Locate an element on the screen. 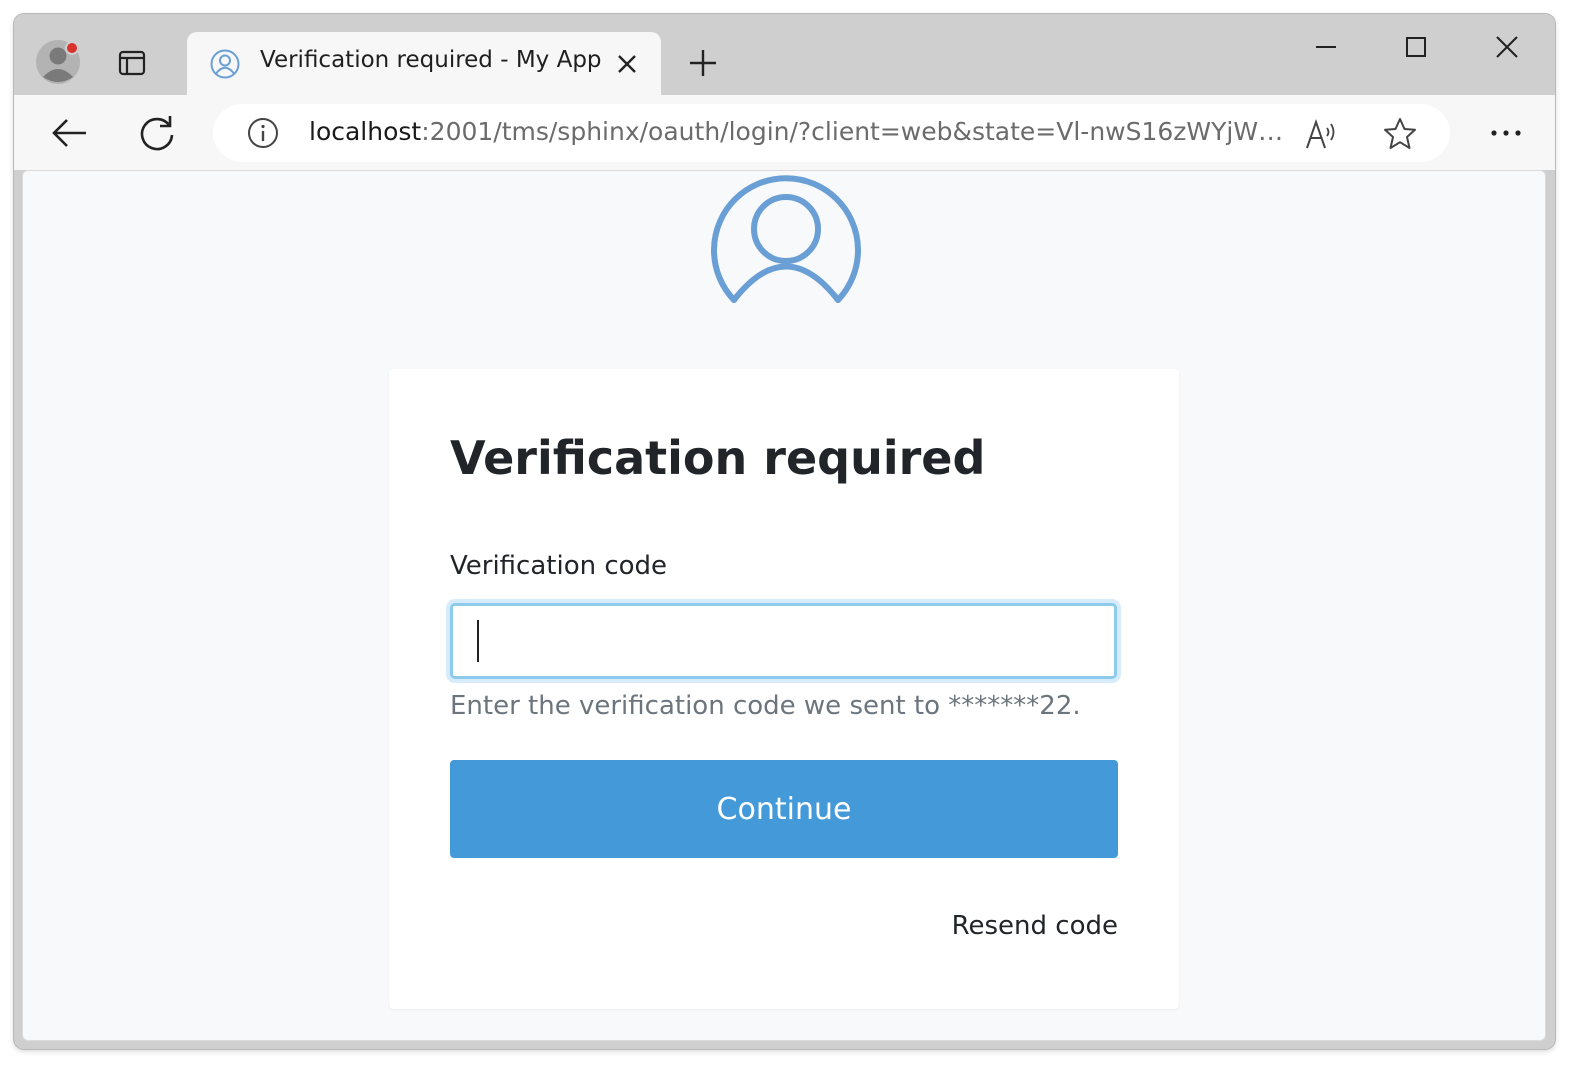  read-aloud-icon is located at coordinates (1321, 134).